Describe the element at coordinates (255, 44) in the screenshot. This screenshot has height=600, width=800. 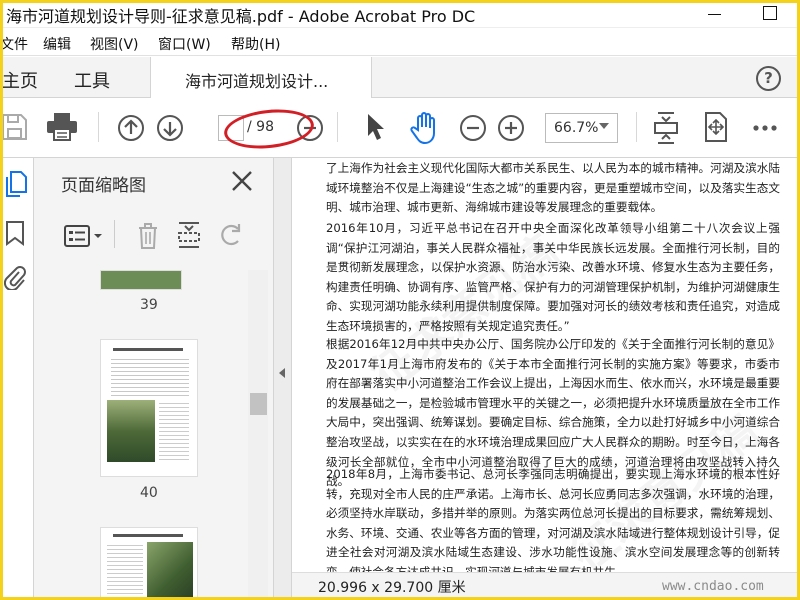
I see `menu-help: 帮助(H)` at that location.